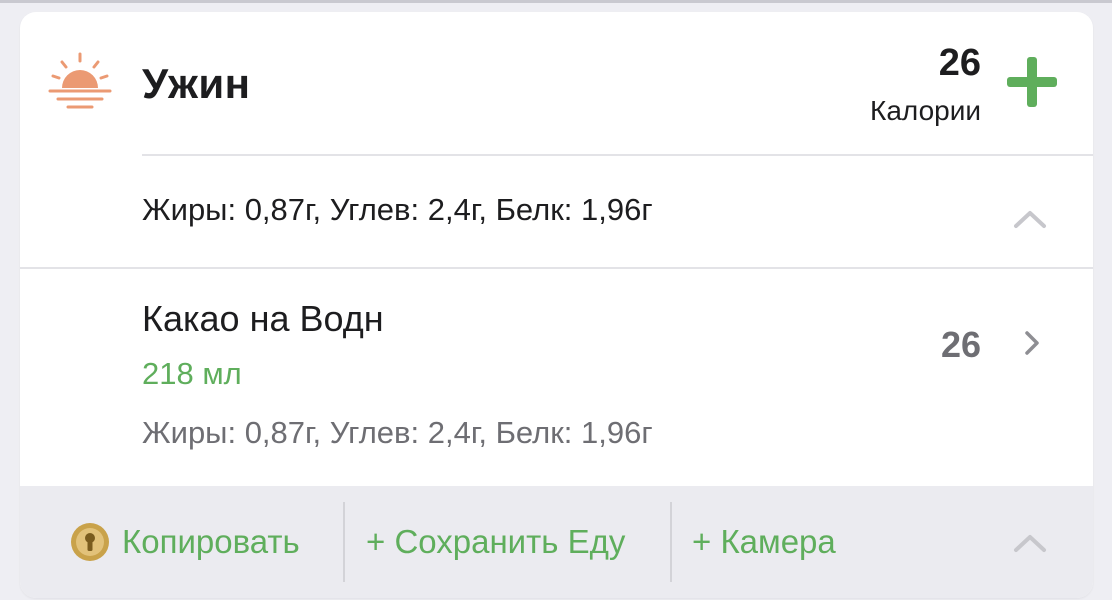 Image resolution: width=1112 pixels, height=600 pixels. What do you see at coordinates (1032, 343) in the screenshot?
I see `chevron-right-icon` at bounding box center [1032, 343].